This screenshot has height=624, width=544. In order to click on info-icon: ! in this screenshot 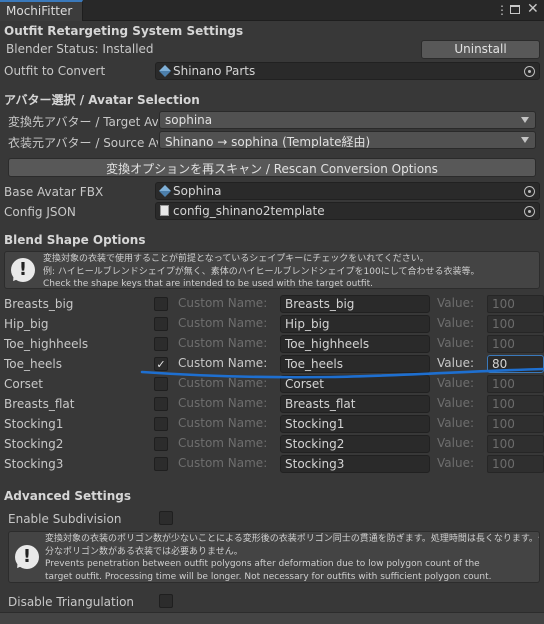, I will do `click(27, 557)`.